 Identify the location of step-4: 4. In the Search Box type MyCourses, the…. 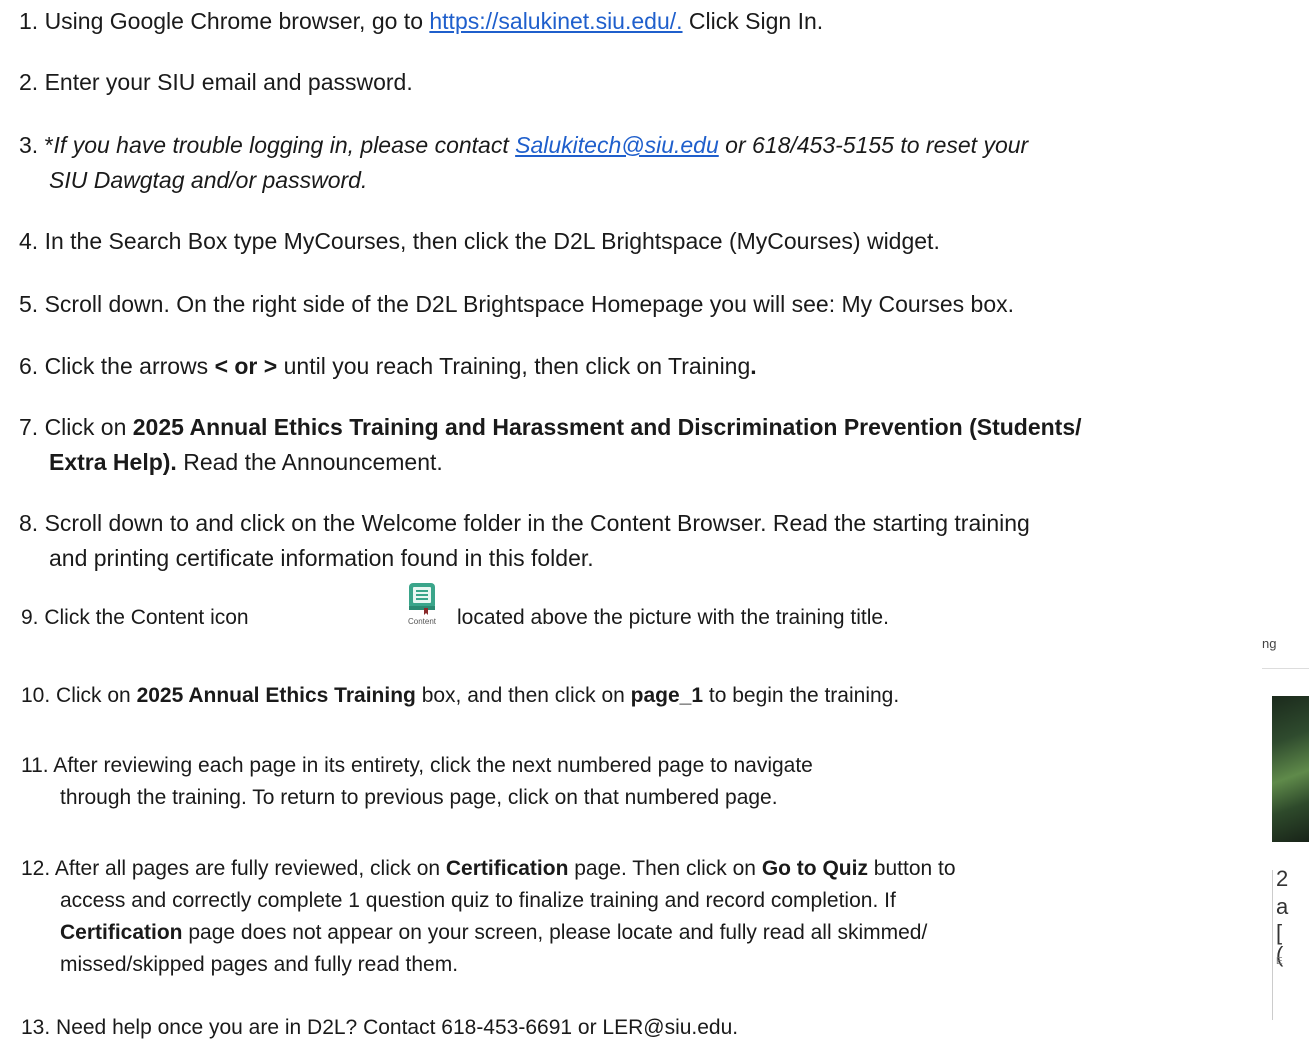
(479, 241).